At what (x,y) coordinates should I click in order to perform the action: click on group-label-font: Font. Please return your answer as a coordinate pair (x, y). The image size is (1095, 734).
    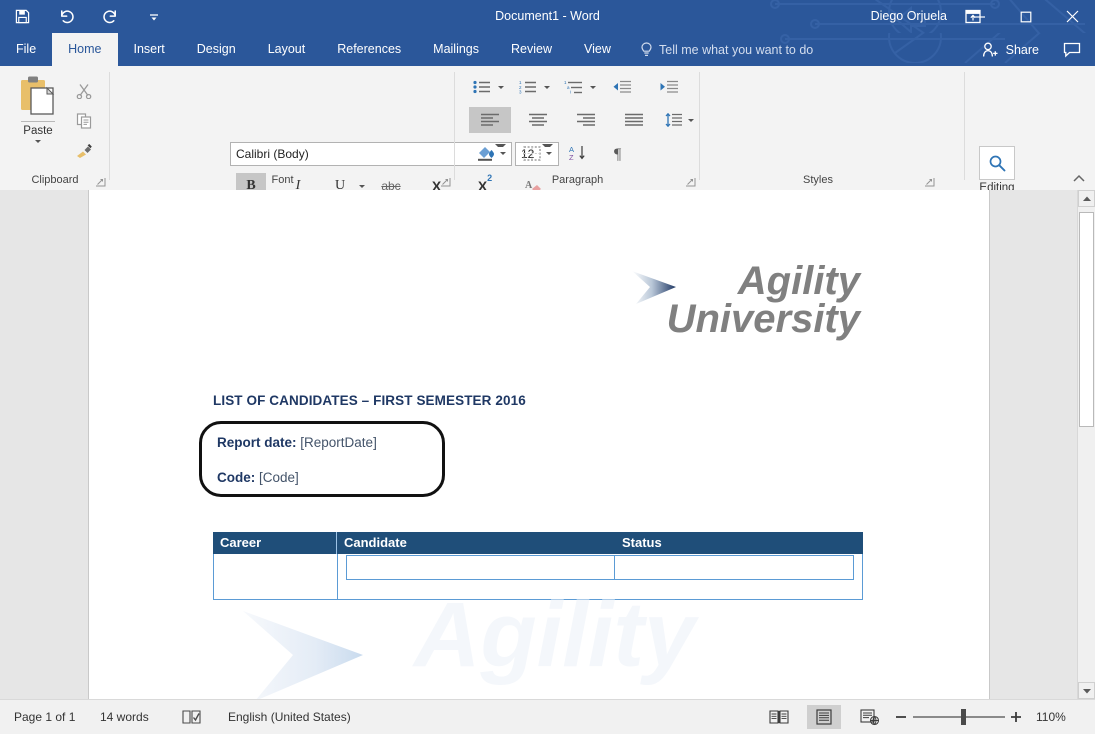
    Looking at the image, I should click on (282, 180).